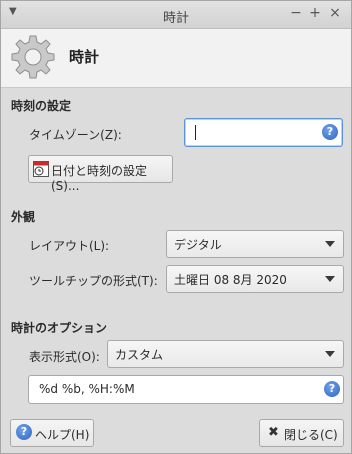 The height and width of the screenshot is (454, 352). I want to click on tooltip-format-label: ツールチップの形式(T):, so click(93, 281).